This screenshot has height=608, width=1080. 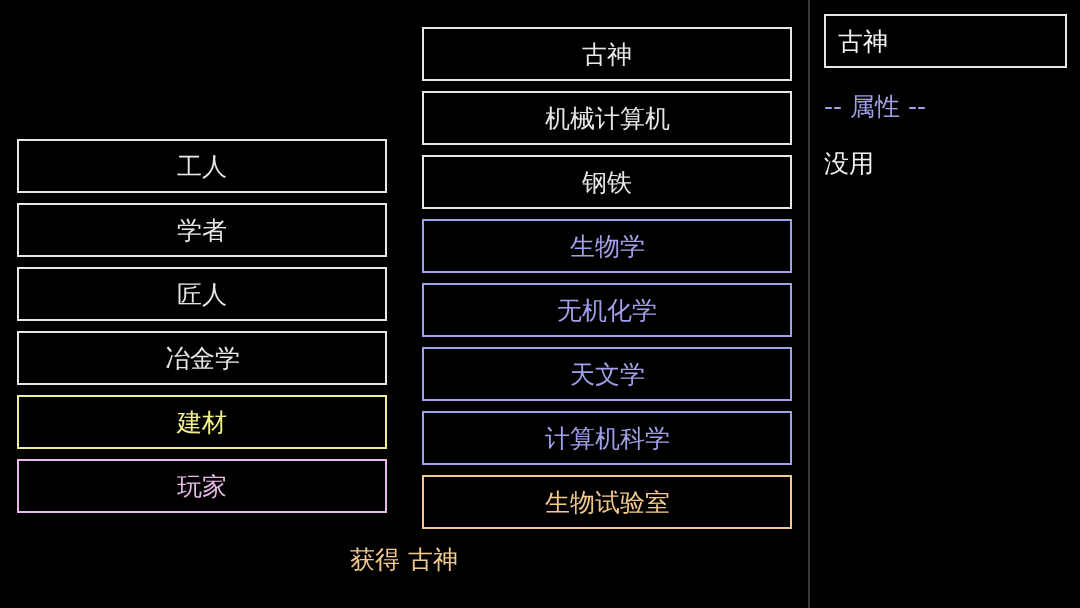 I want to click on item-card: 匠人, so click(x=202, y=294).